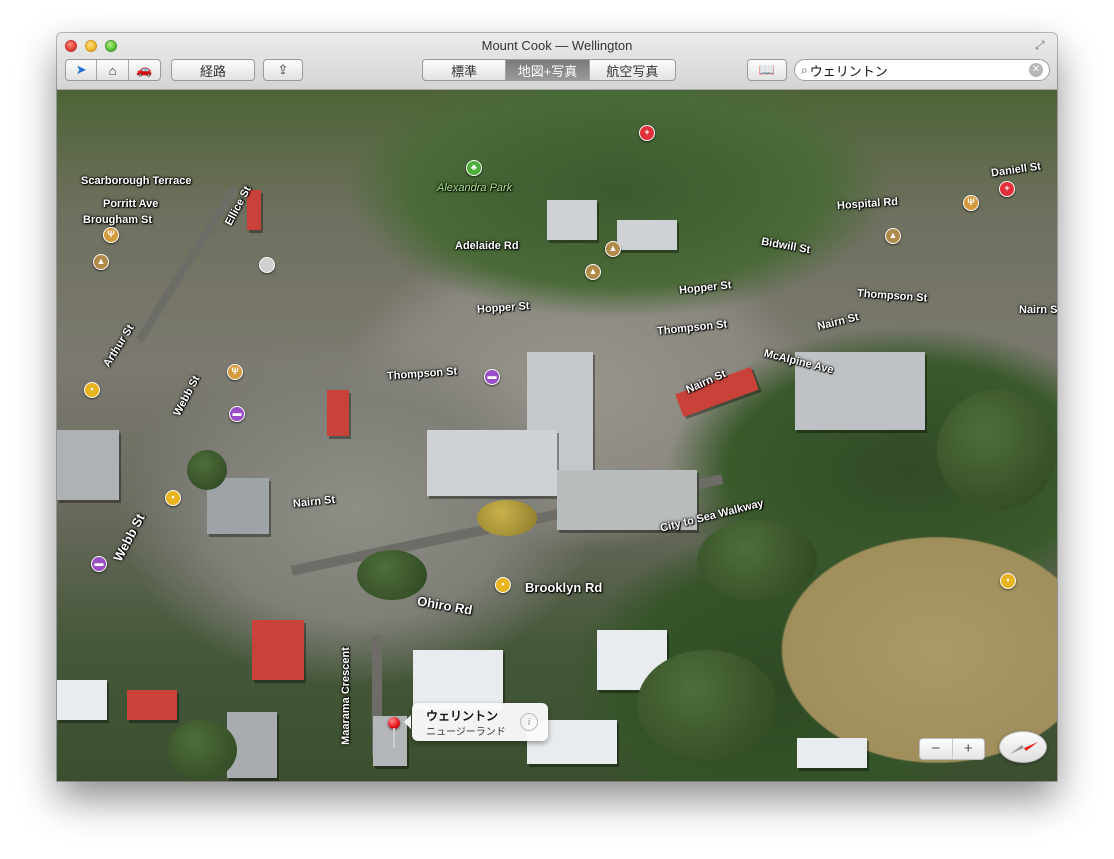 The image size is (1114, 859). Describe the element at coordinates (804, 69) in the screenshot. I see `search-icon: ⌕` at that location.